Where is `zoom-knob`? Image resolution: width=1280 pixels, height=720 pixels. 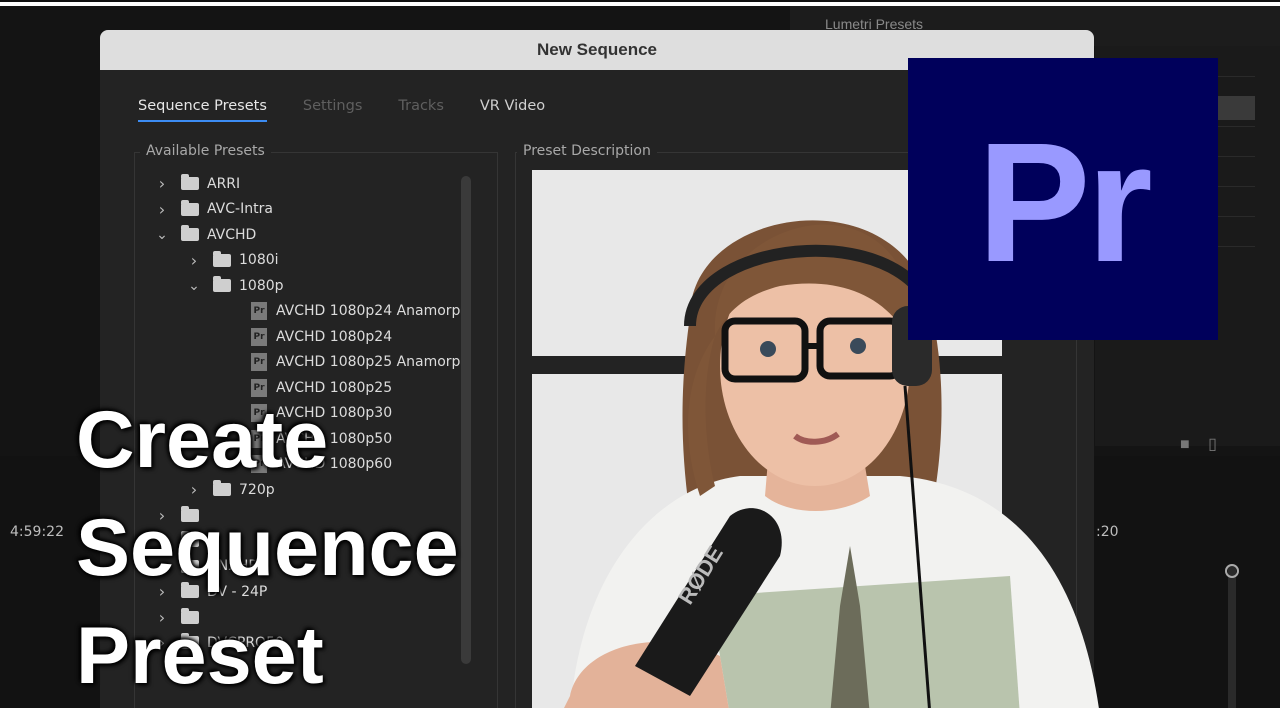 zoom-knob is located at coordinates (1232, 571).